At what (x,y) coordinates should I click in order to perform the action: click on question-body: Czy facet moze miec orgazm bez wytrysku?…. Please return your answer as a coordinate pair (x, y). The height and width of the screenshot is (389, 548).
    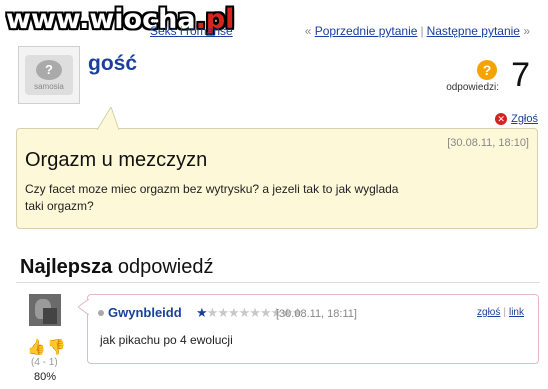
    Looking at the image, I should click on (212, 197).